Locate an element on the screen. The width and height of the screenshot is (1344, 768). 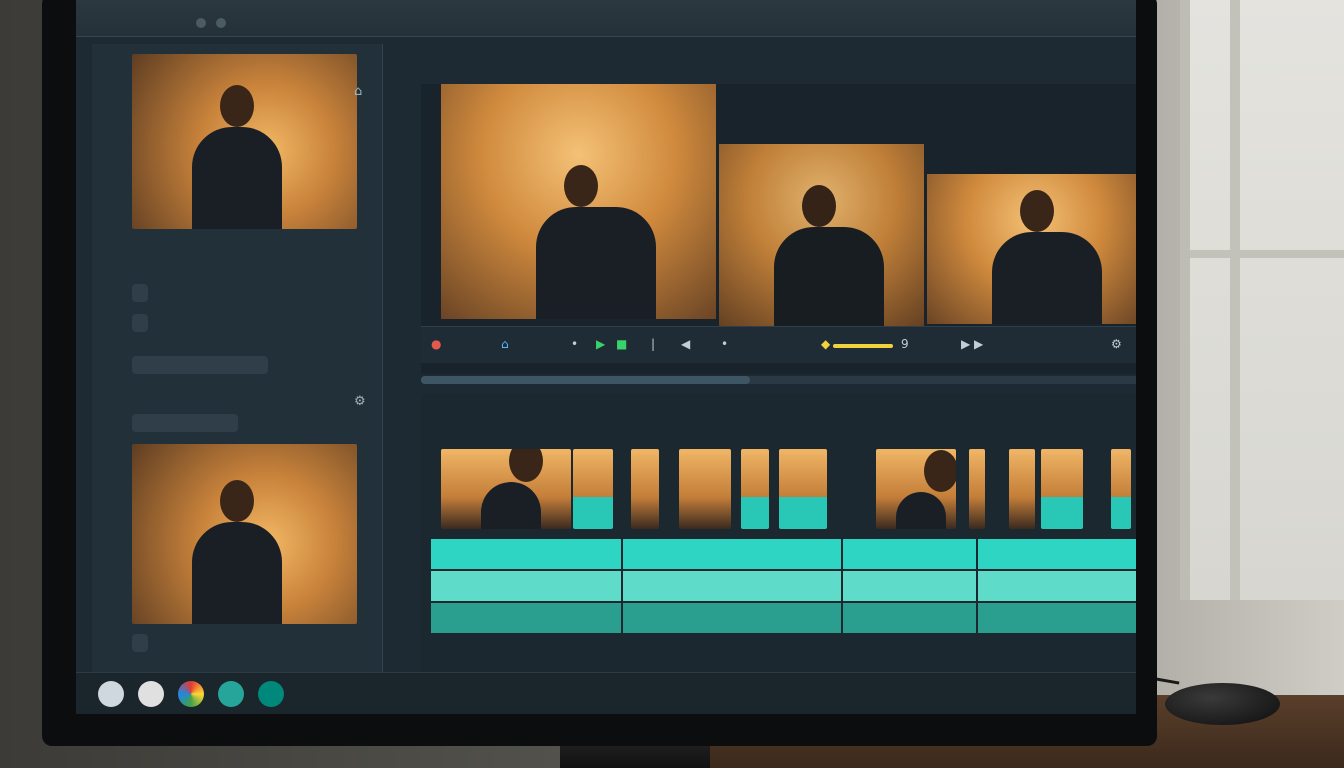
bin-category-label is located at coordinates (200, 365).